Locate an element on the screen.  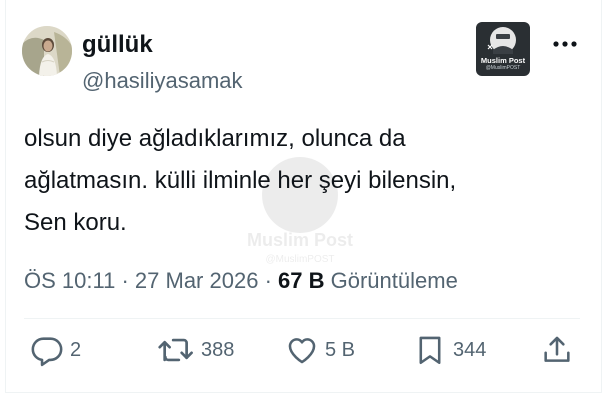
more-options-button is located at coordinates (565, 44).